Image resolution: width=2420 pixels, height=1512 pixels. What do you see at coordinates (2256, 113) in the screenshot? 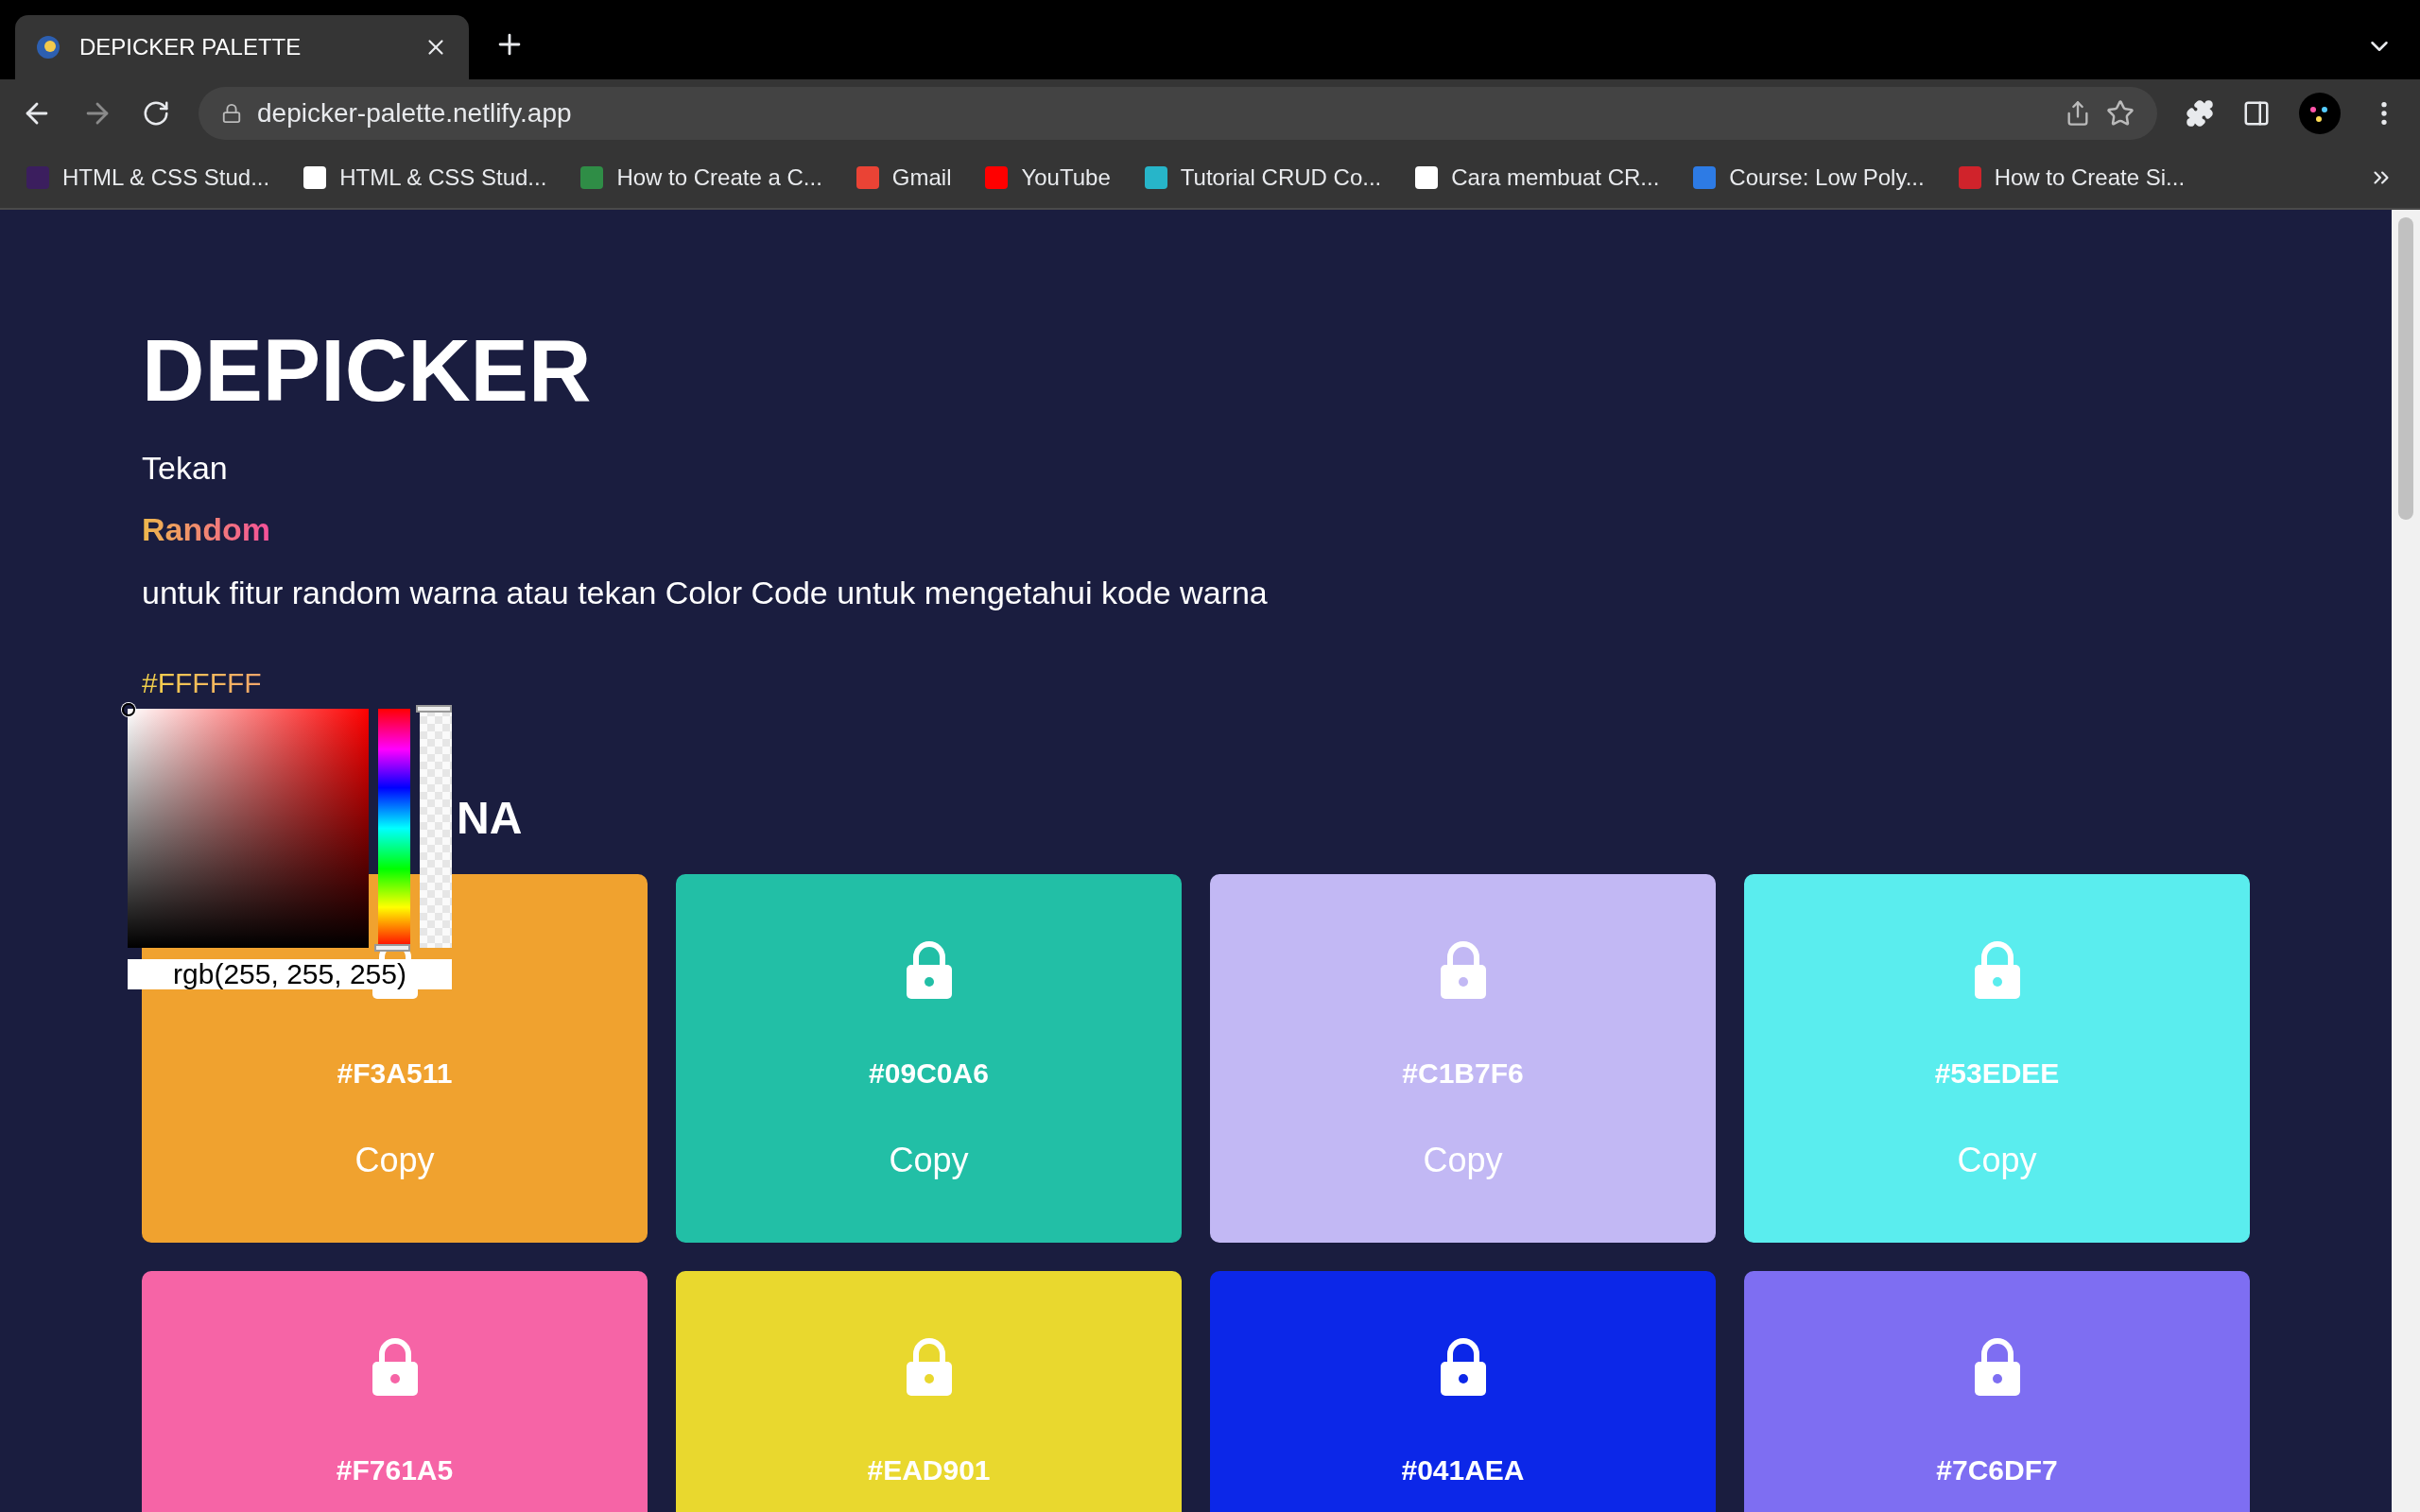
I see `side-panel-icon` at bounding box center [2256, 113].